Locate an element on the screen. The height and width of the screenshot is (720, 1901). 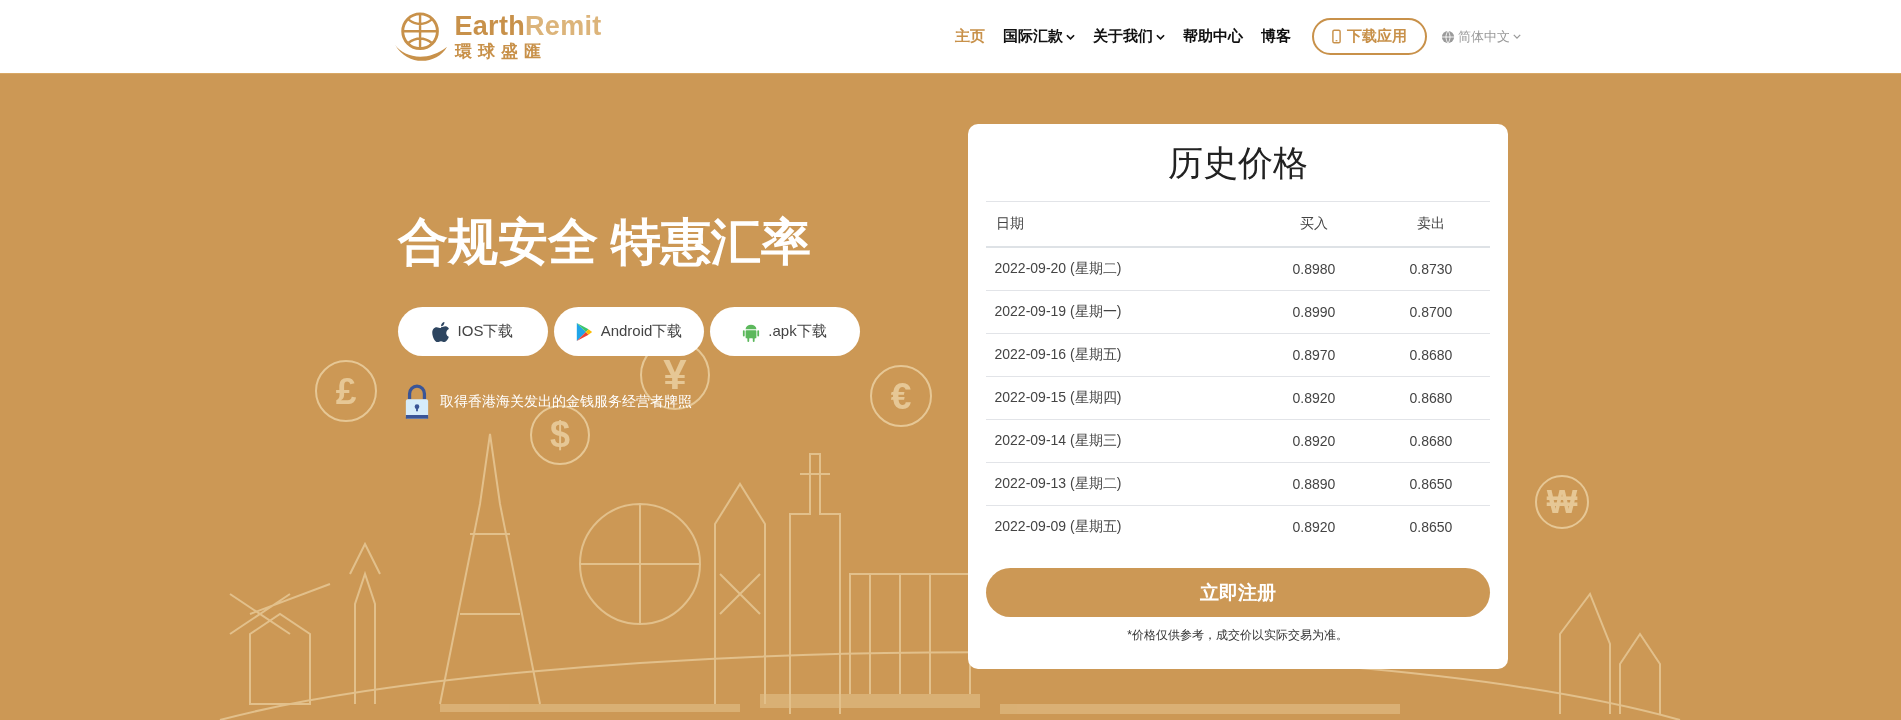
play-store-icon is located at coordinates (583, 331).